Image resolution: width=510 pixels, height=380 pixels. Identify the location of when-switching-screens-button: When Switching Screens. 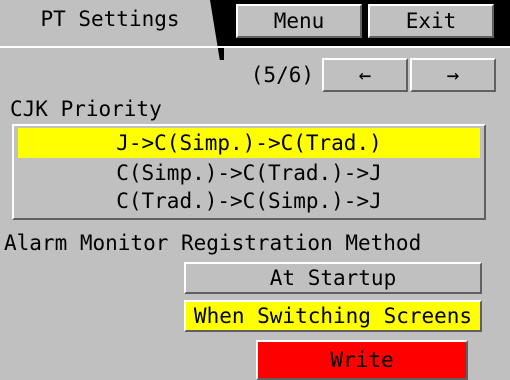
(333, 316).